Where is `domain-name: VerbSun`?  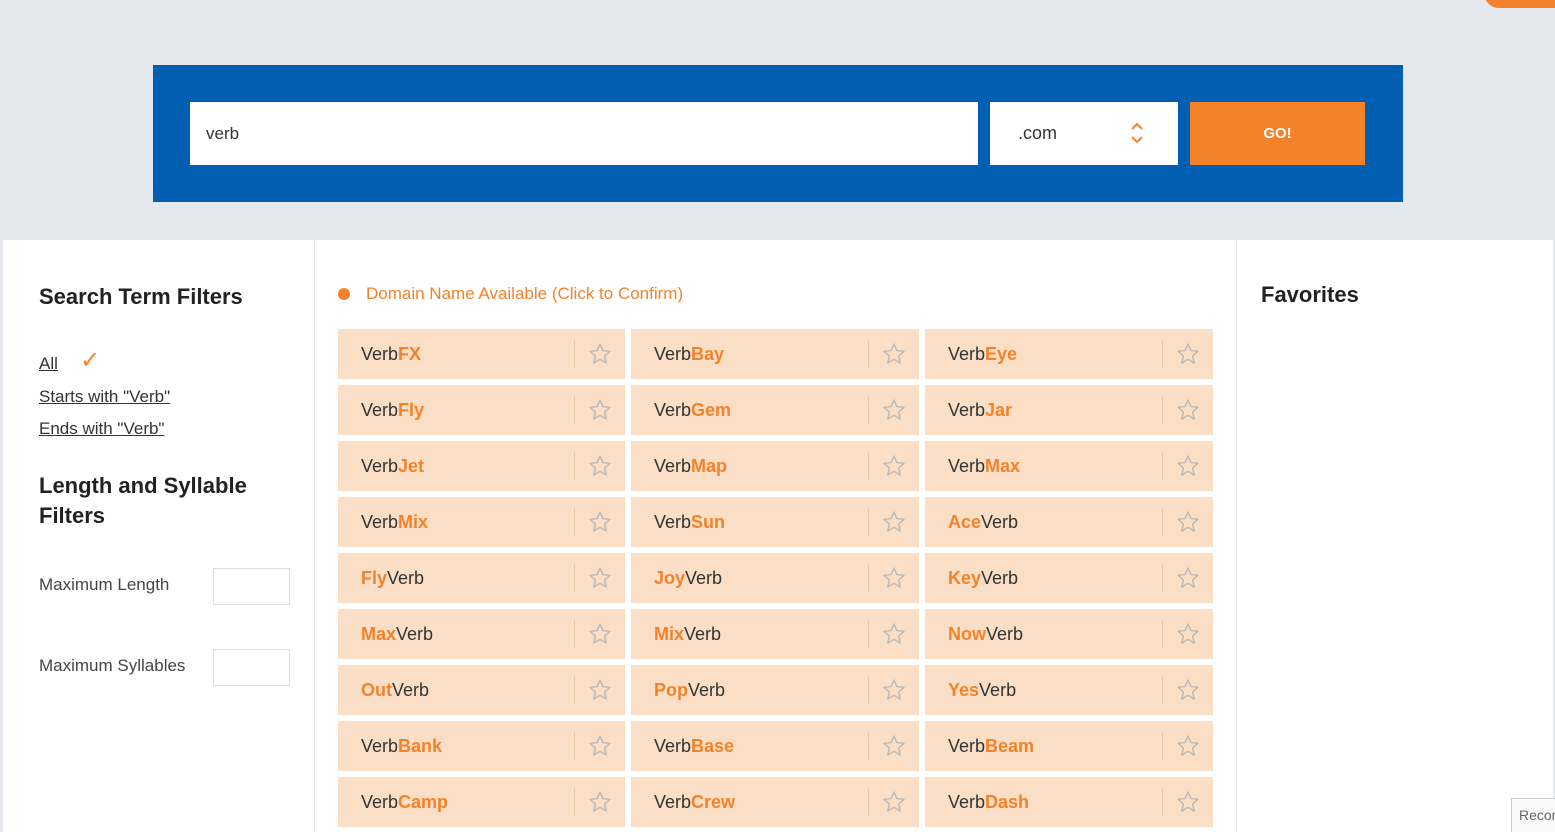 domain-name: VerbSun is located at coordinates (689, 522).